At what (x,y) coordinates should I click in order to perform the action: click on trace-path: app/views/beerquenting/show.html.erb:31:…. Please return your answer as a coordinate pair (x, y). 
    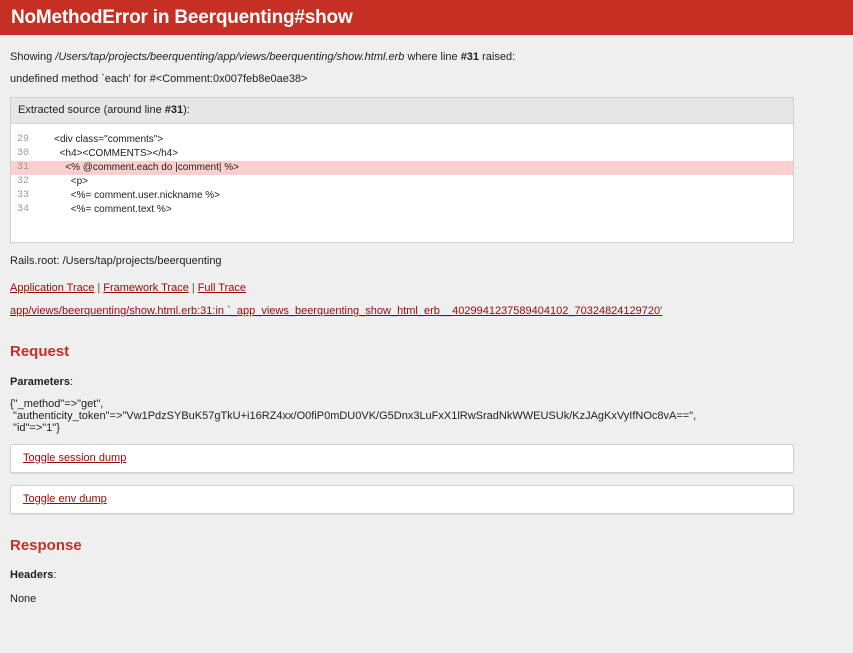
    Looking at the image, I should click on (426, 311).